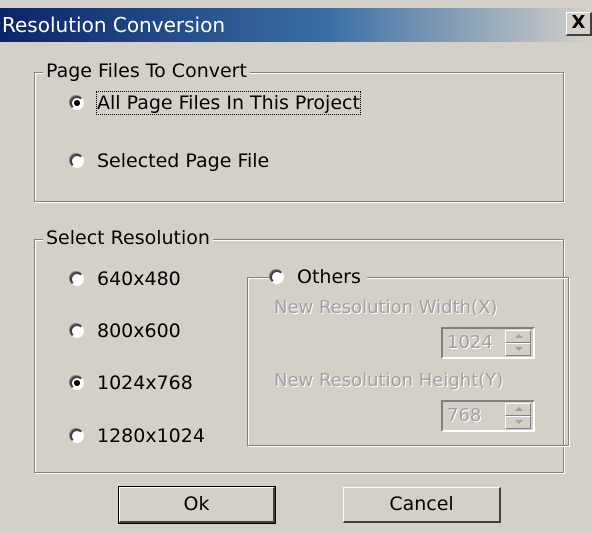  Describe the element at coordinates (296, 25) in the screenshot. I see `title-bar: Resolution Conversion X` at that location.